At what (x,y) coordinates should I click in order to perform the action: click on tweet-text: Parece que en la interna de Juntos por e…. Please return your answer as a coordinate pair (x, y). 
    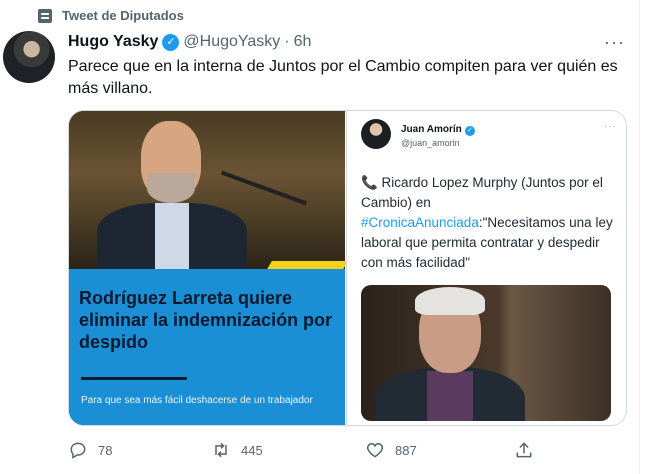
    Looking at the image, I should click on (343, 77).